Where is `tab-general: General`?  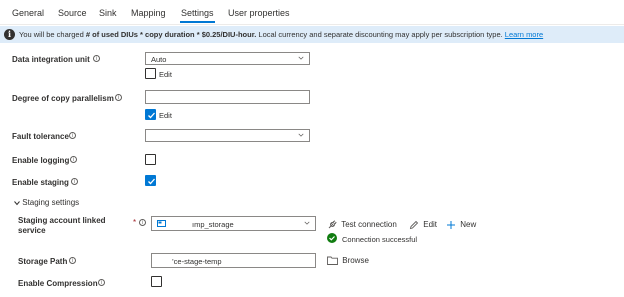 tab-general: General is located at coordinates (28, 13).